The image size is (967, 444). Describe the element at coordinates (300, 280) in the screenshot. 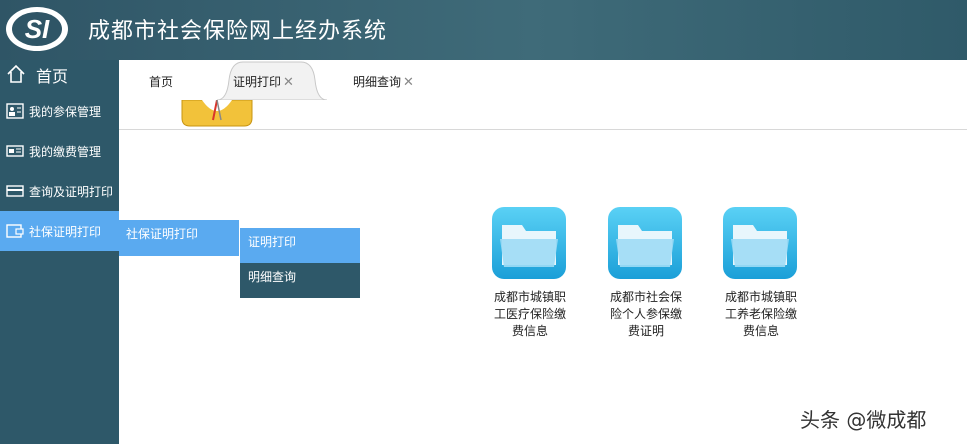

I see `submenu-item-detail-query: 明细查询` at that location.